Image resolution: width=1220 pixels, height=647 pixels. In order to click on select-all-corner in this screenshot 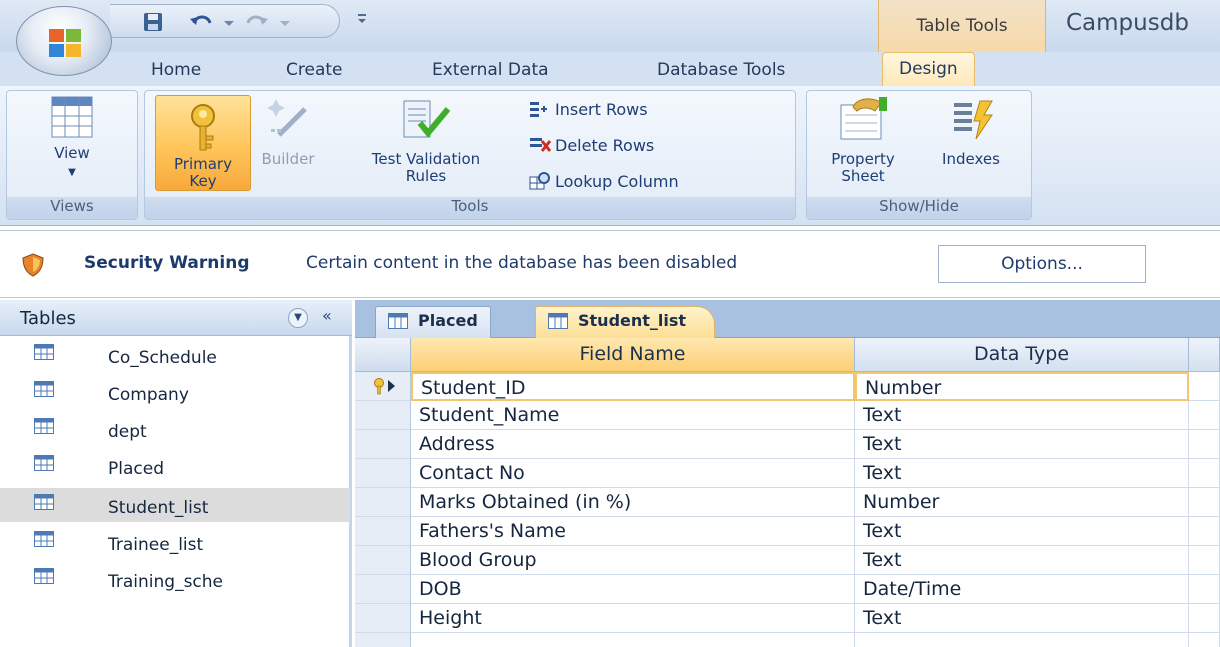, I will do `click(383, 355)`.